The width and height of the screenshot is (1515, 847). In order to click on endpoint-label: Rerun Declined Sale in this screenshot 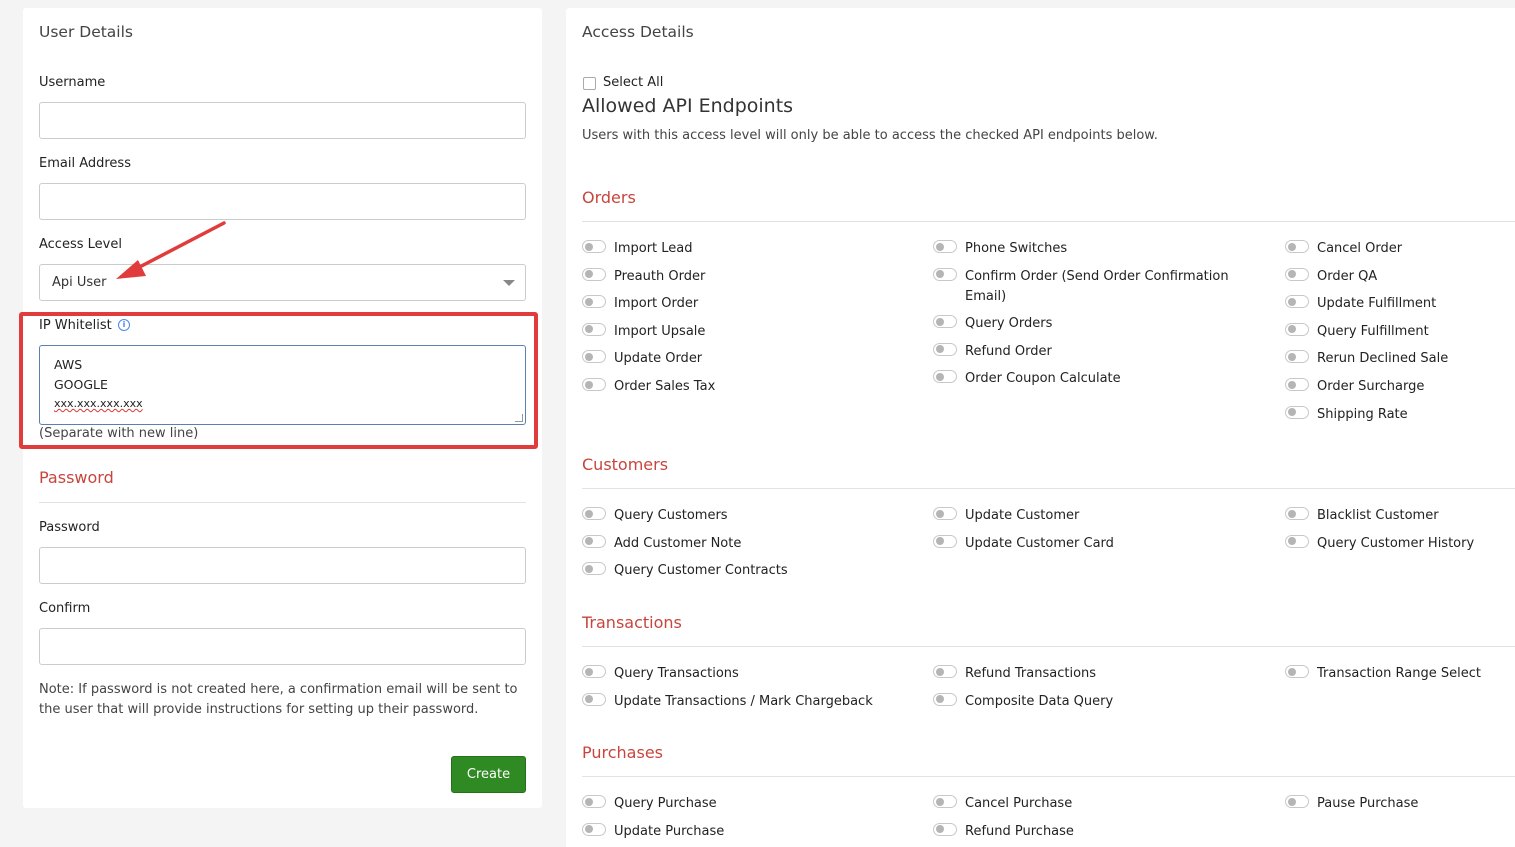, I will do `click(1383, 359)`.